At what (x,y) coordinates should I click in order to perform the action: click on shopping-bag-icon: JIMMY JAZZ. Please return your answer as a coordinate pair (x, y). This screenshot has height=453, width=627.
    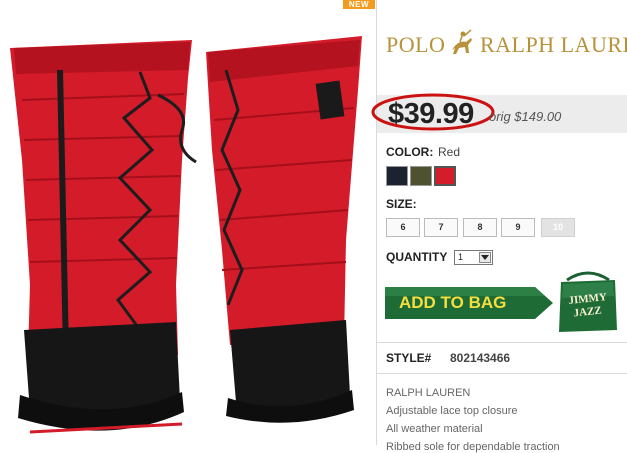
    Looking at the image, I should click on (588, 301).